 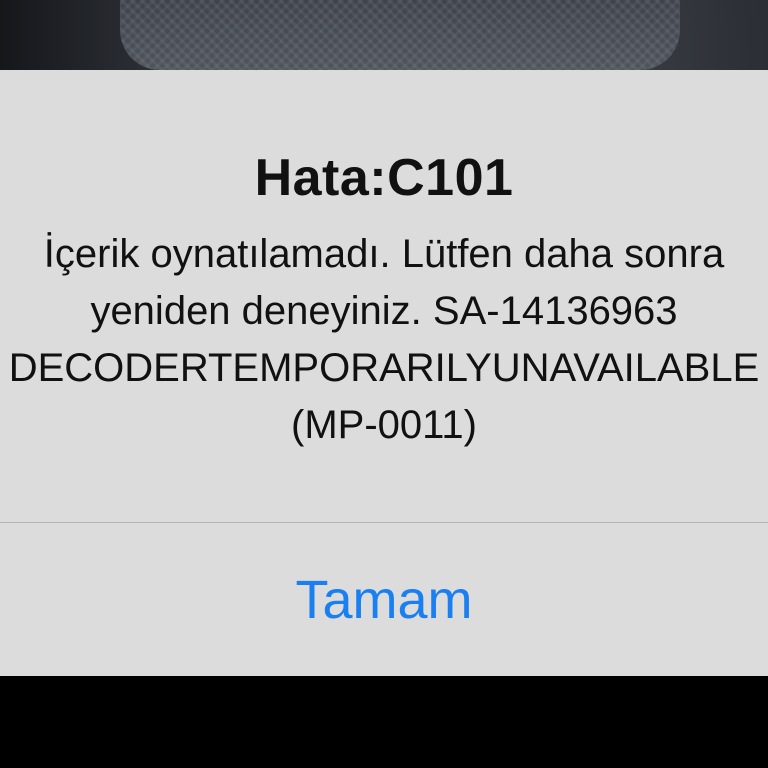 I want to click on backdrop-shadow, so click(x=70, y=35).